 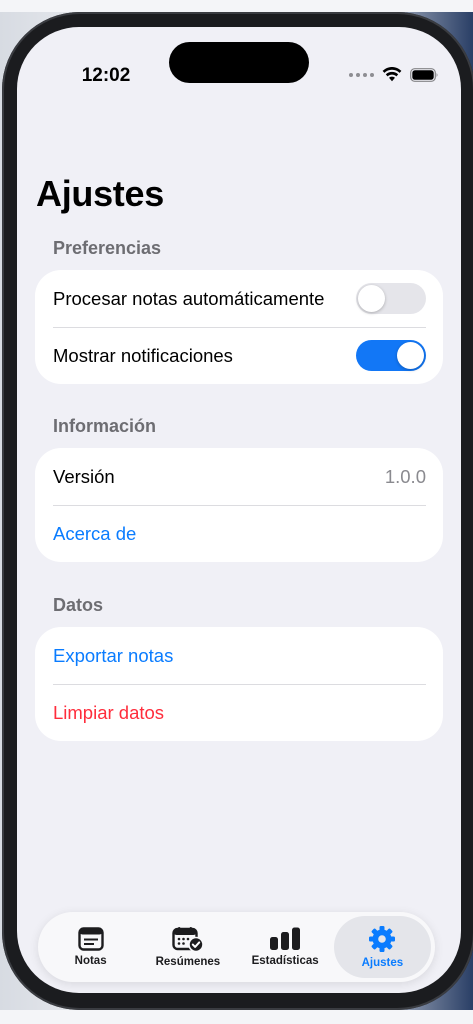 What do you see at coordinates (285, 938) in the screenshot?
I see `bar-chart-icon` at bounding box center [285, 938].